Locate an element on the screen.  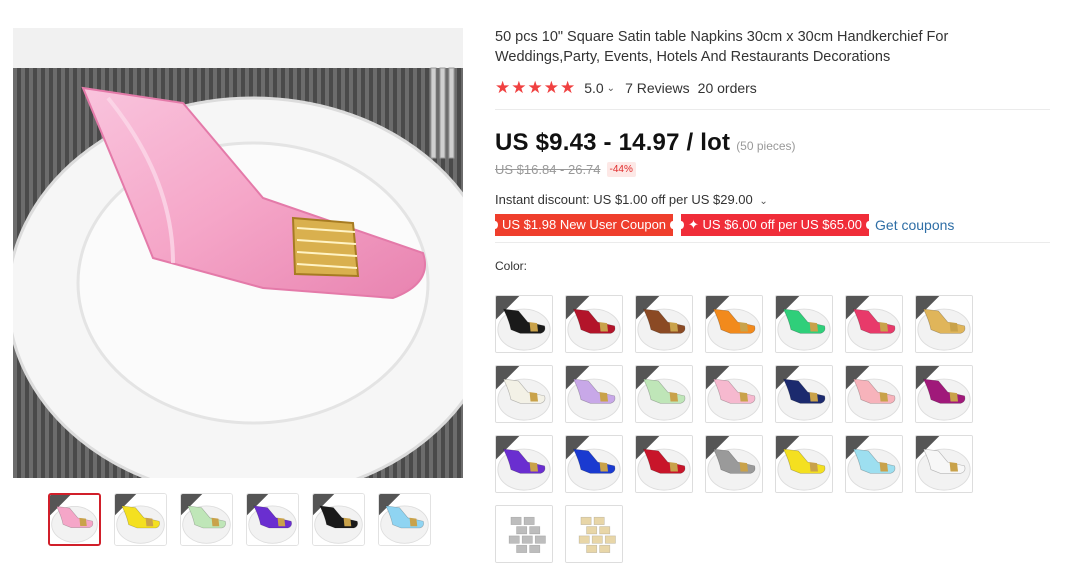
lot-pieces: (50 pieces) is located at coordinates (766, 146).